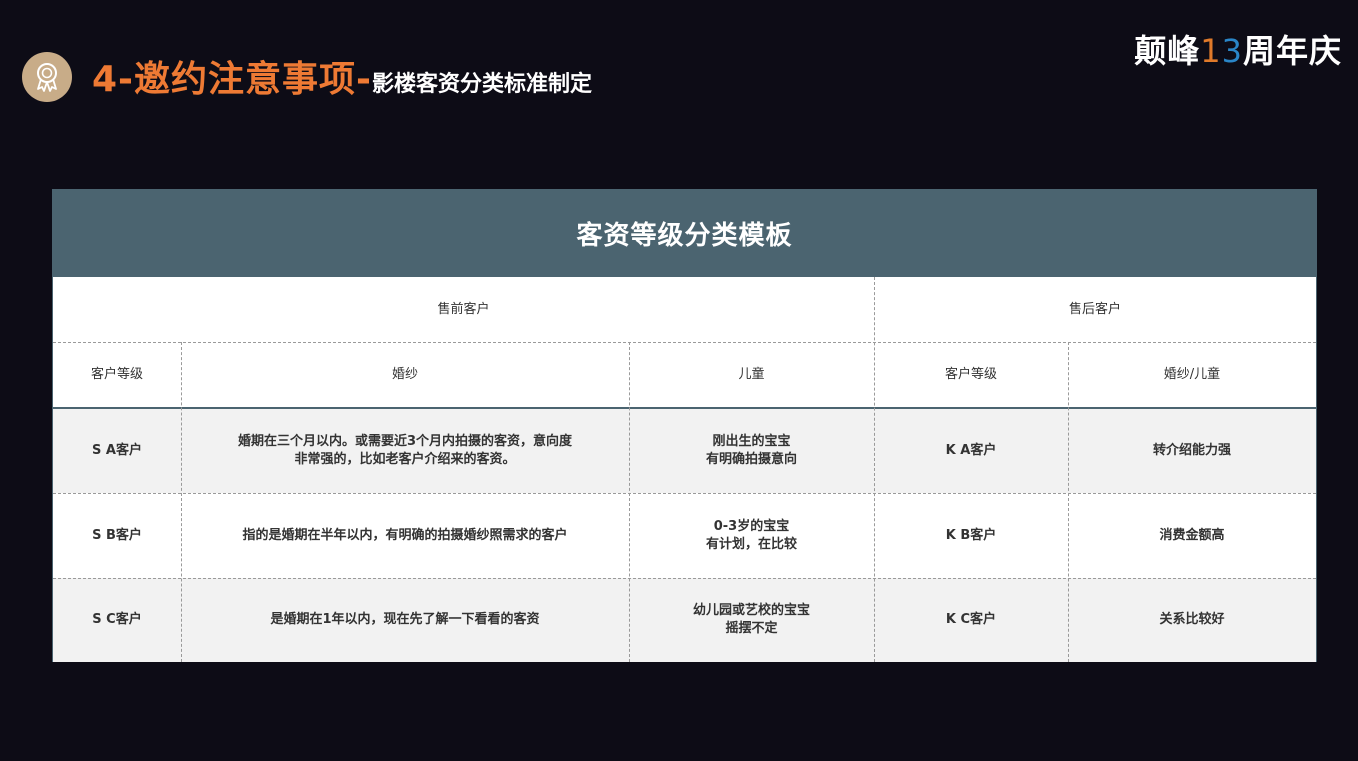  What do you see at coordinates (1292, 51) in the screenshot?
I see `brand-suffix: 周年庆` at bounding box center [1292, 51].